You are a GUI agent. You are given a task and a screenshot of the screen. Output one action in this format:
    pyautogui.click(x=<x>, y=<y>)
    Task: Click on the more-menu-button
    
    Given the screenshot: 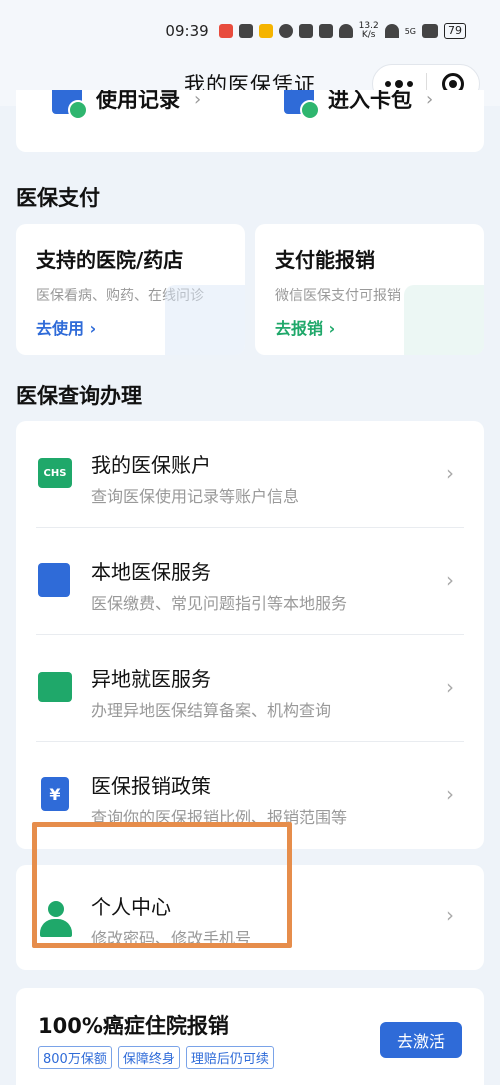 What is the action you would take?
    pyautogui.click(x=399, y=84)
    